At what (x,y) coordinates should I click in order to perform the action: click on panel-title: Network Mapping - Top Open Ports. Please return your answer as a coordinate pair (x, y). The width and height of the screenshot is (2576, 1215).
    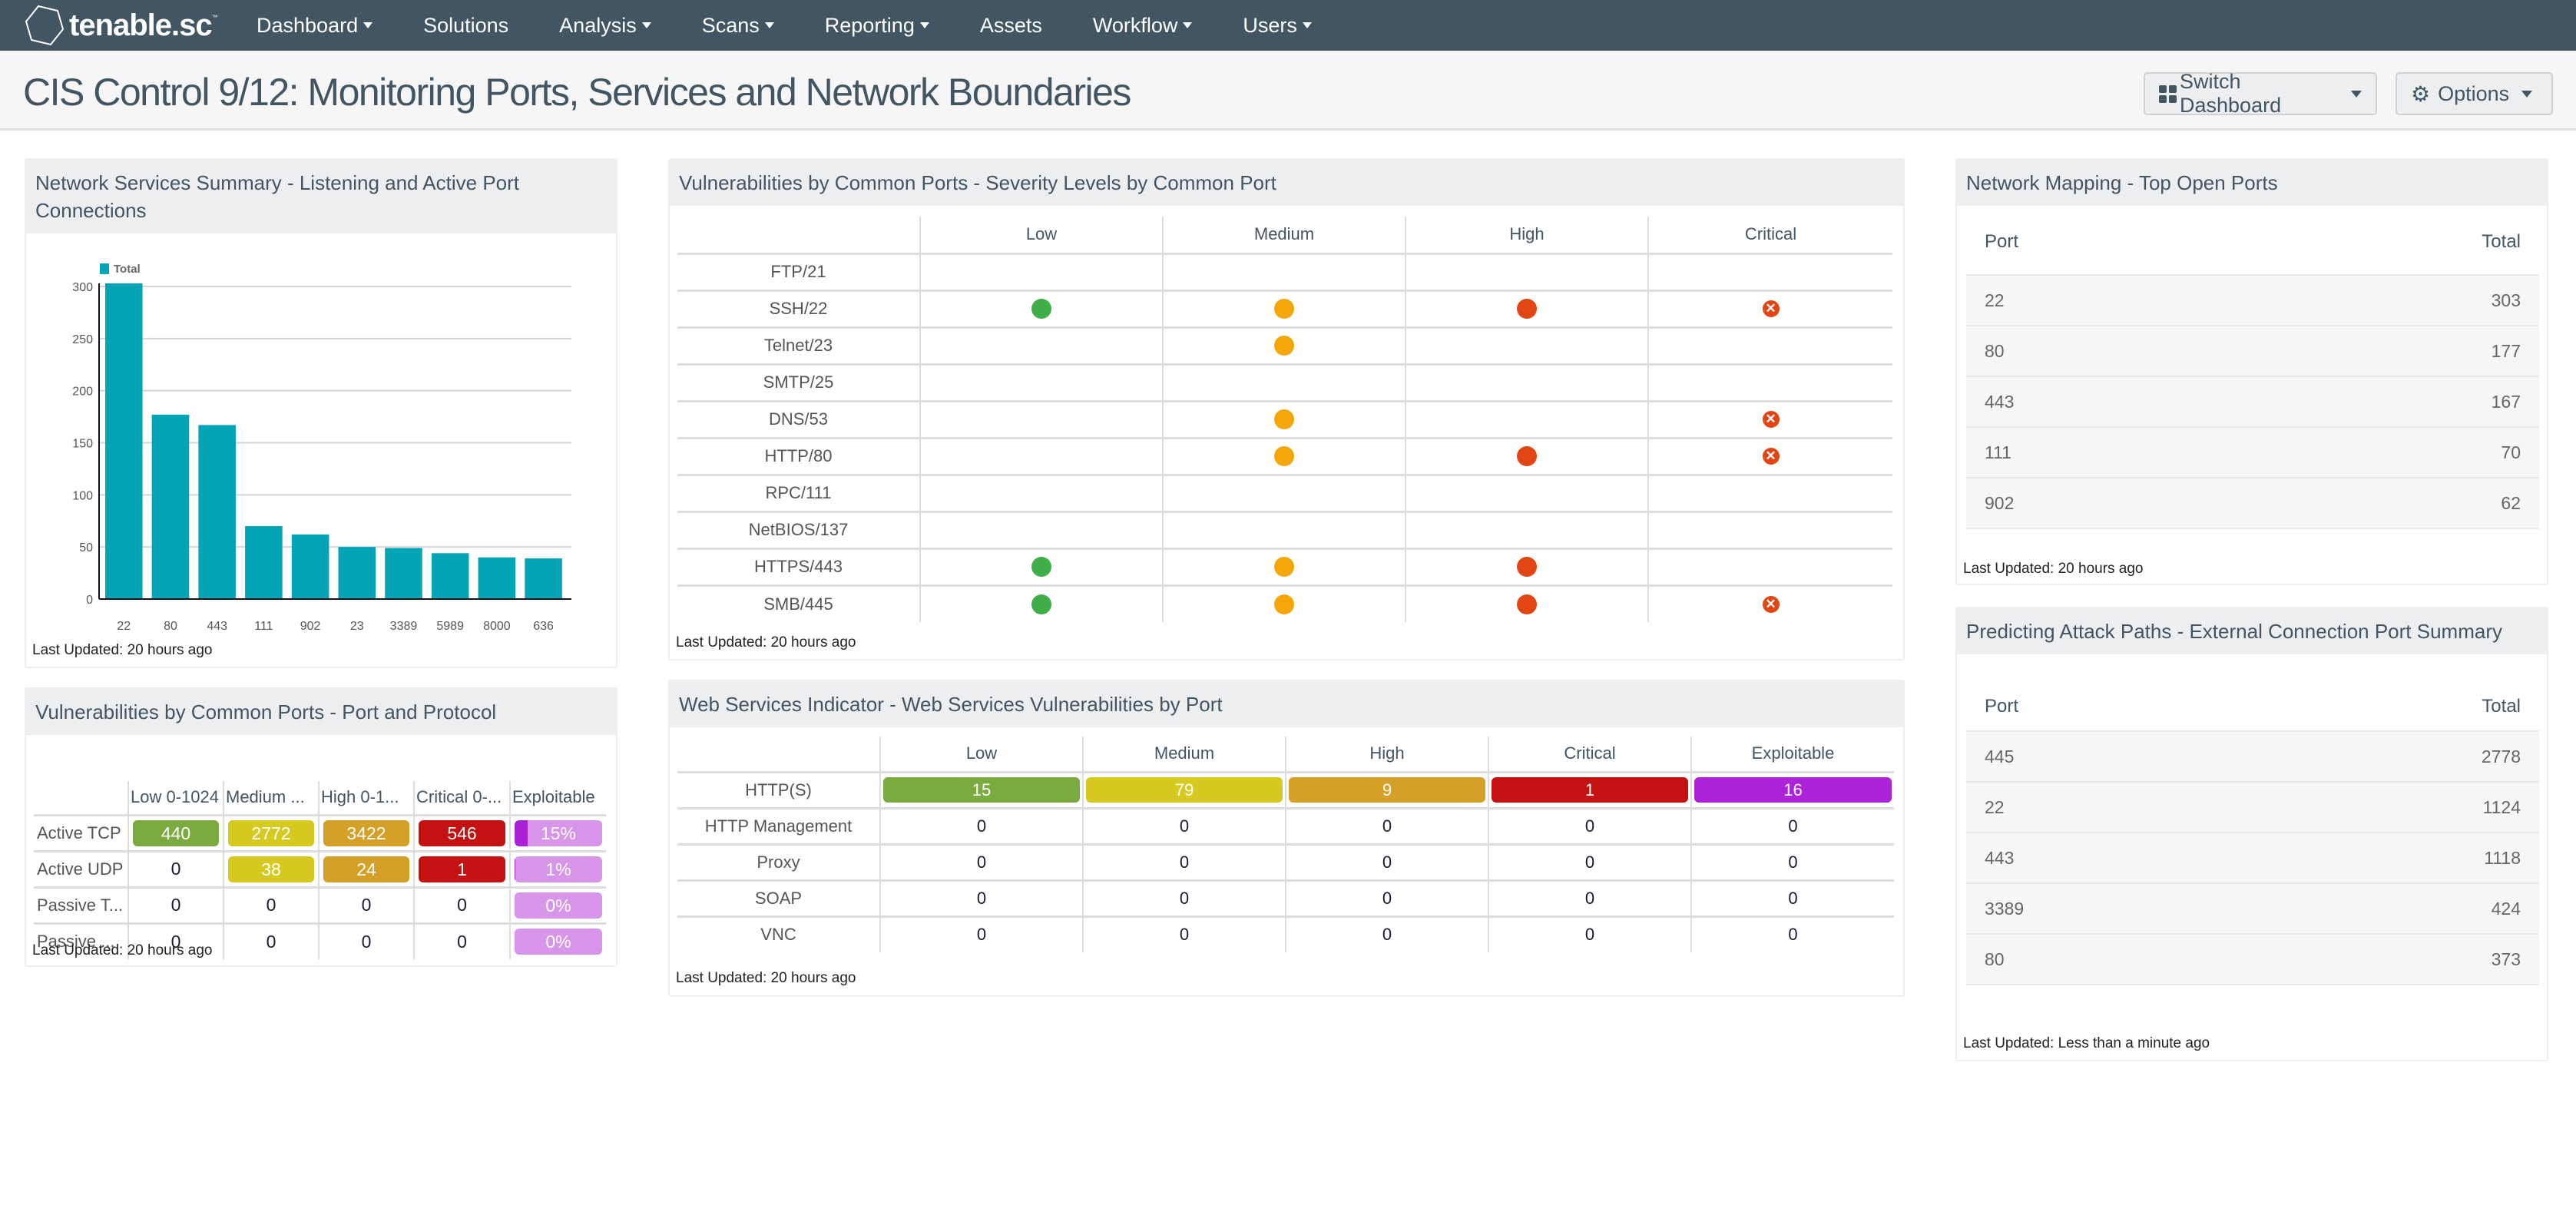
    Looking at the image, I should click on (2252, 183).